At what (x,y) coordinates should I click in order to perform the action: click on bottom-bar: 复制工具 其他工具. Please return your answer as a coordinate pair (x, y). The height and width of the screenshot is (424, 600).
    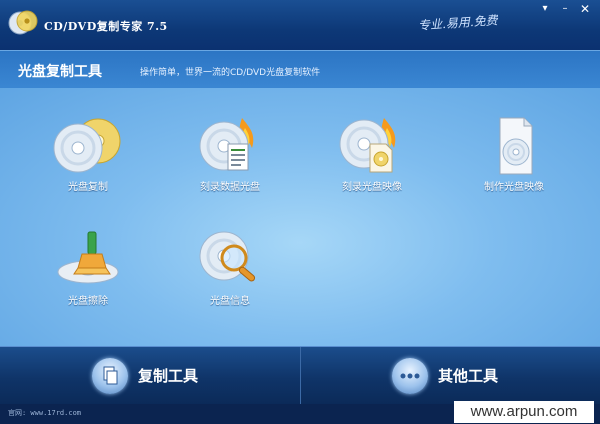
    Looking at the image, I should click on (300, 375).